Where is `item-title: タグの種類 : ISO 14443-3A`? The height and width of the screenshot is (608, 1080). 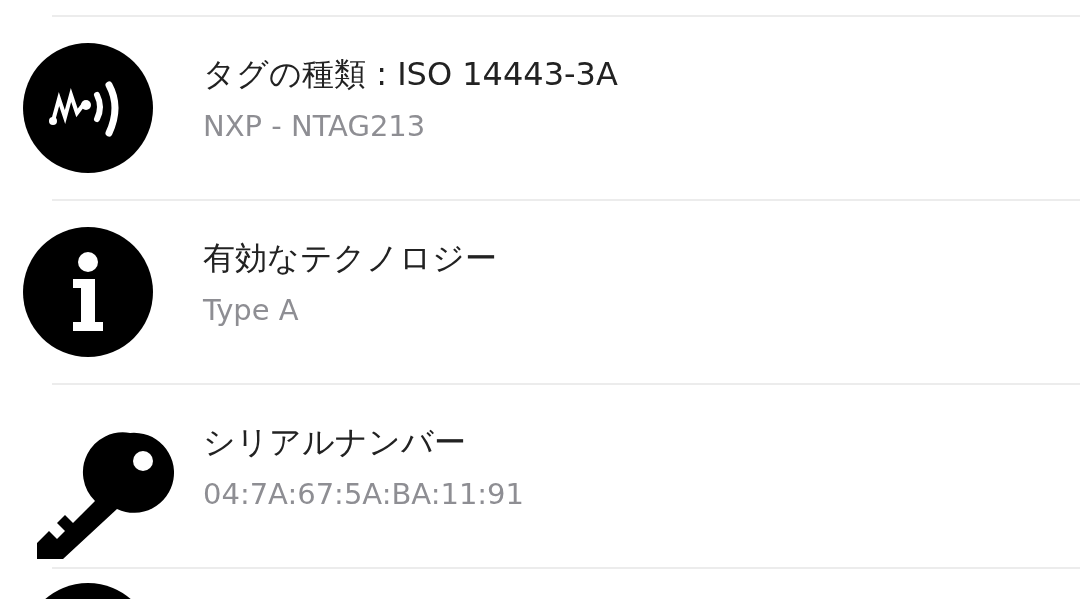
item-title: タグの種類 : ISO 14443-3A is located at coordinates (410, 74).